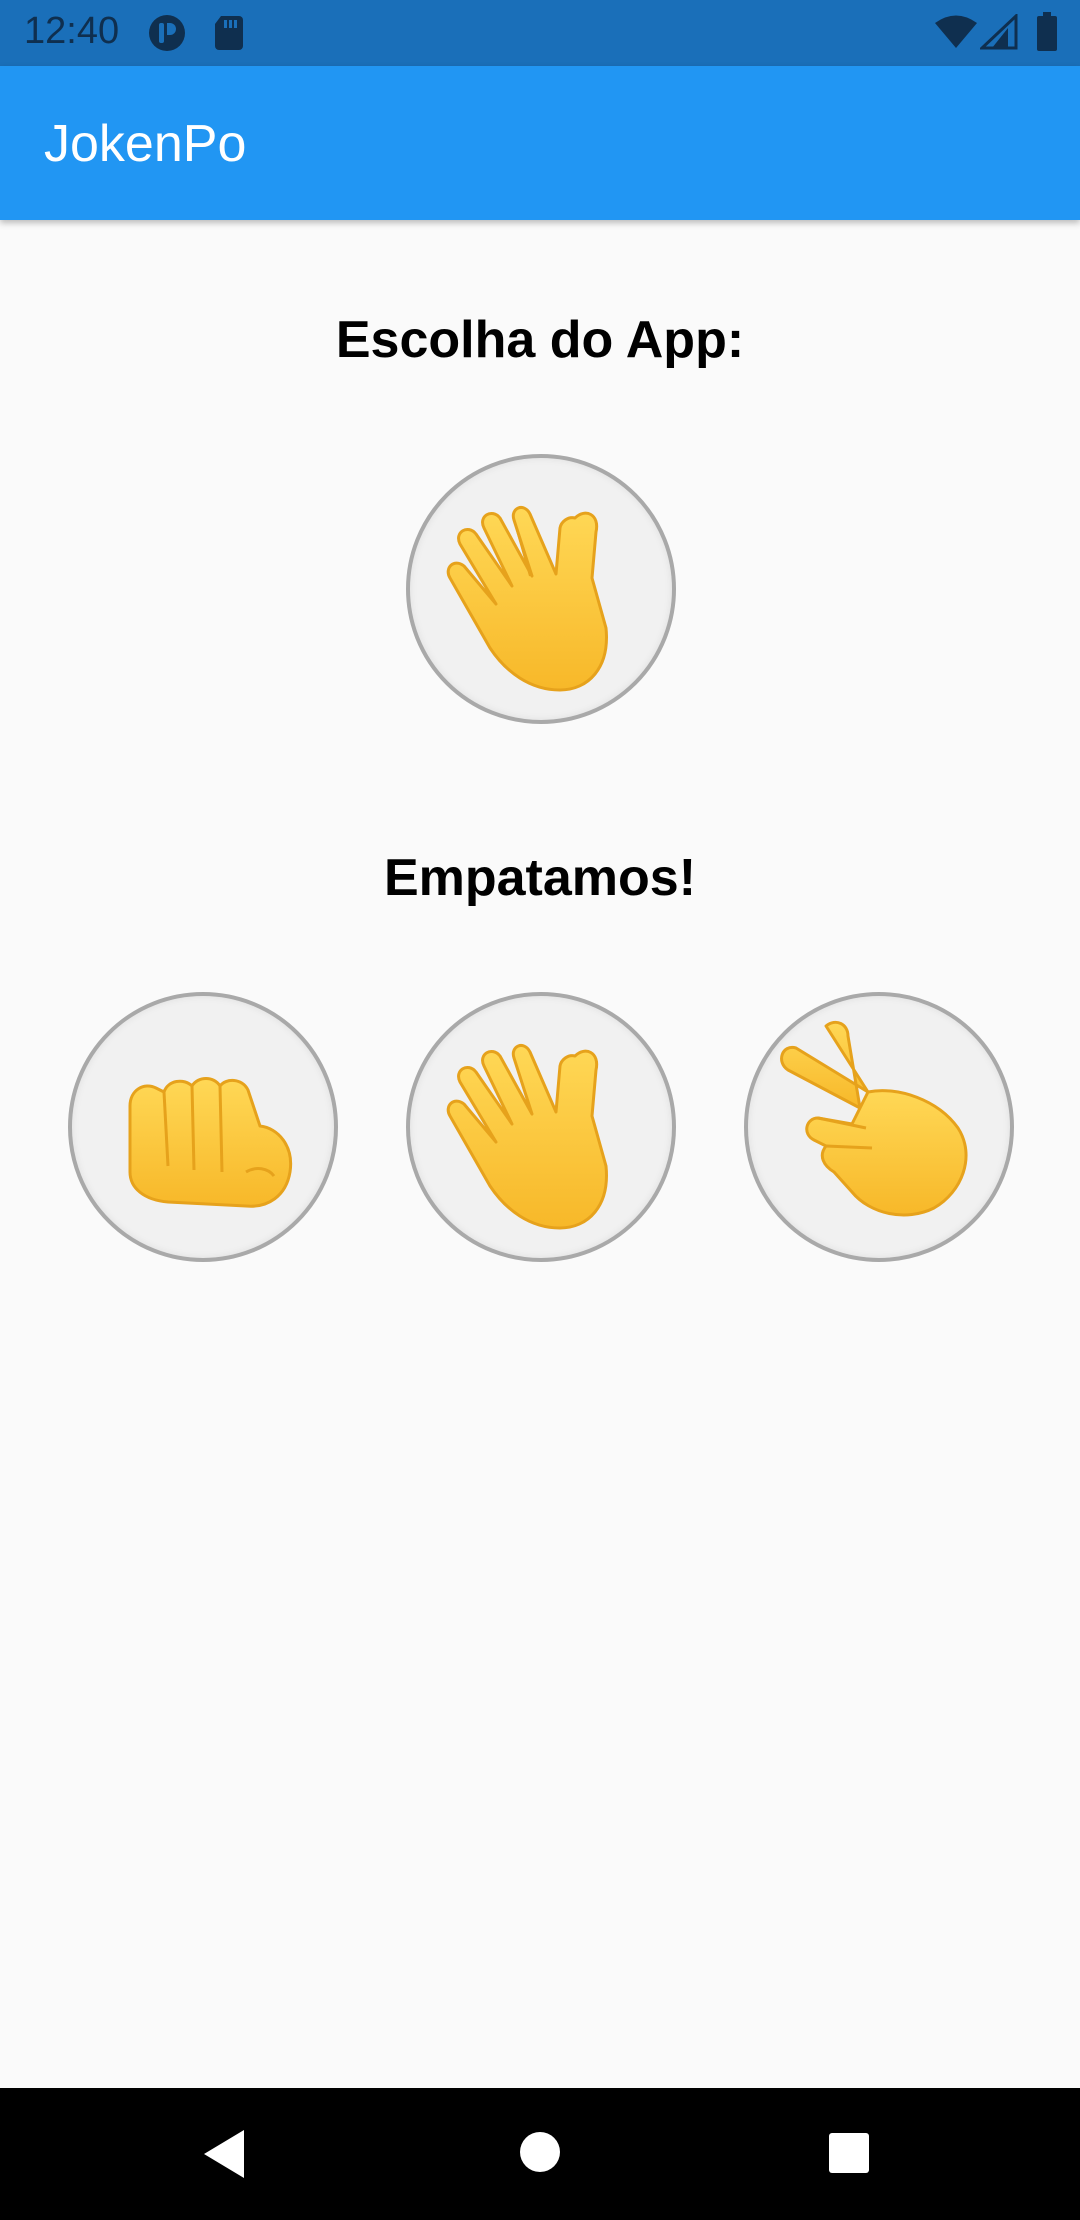  What do you see at coordinates (167, 33) in the screenshot?
I see `app-notification-icon` at bounding box center [167, 33].